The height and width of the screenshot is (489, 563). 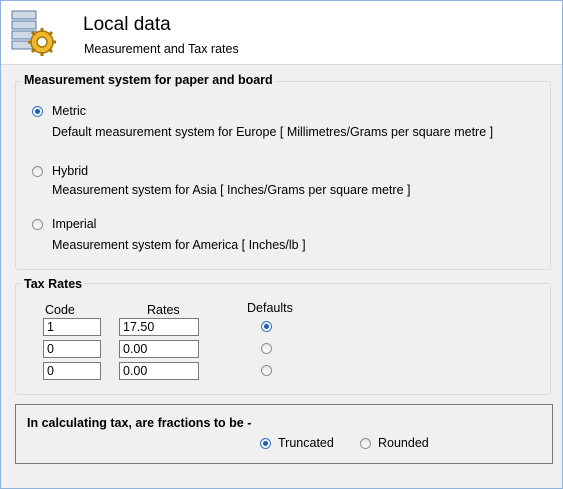 What do you see at coordinates (37, 171) in the screenshot?
I see `hybrid-radio` at bounding box center [37, 171].